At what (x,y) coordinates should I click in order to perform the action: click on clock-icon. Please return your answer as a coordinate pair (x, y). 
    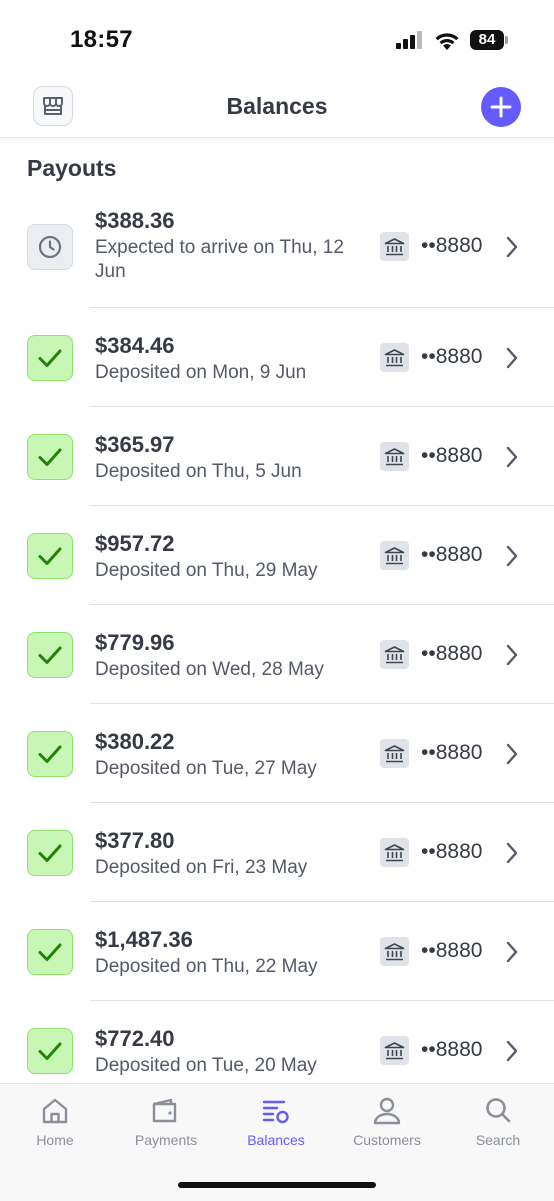
    Looking at the image, I should click on (50, 247).